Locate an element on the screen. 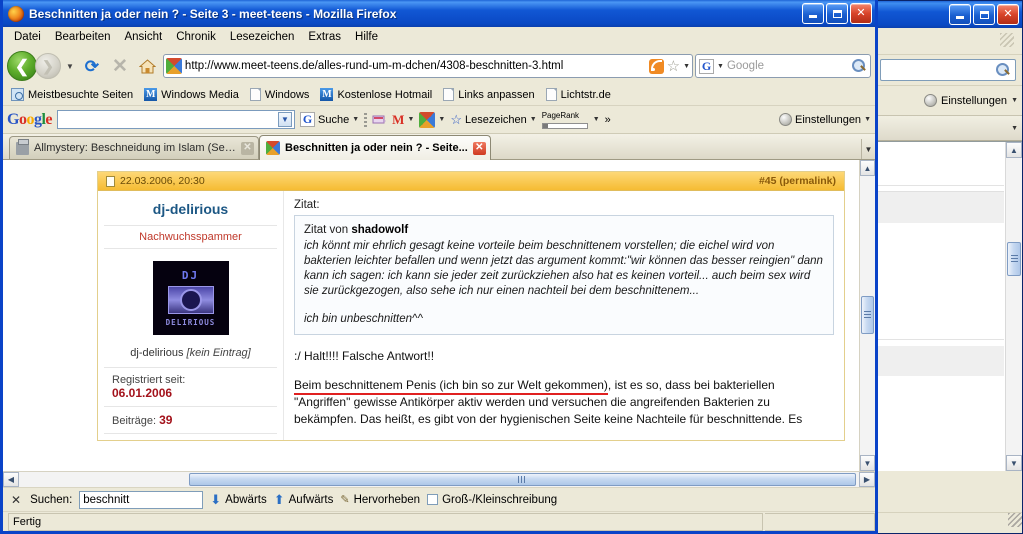 The width and height of the screenshot is (1023, 534). tablist-menu-button: ▼ is located at coordinates (868, 149).